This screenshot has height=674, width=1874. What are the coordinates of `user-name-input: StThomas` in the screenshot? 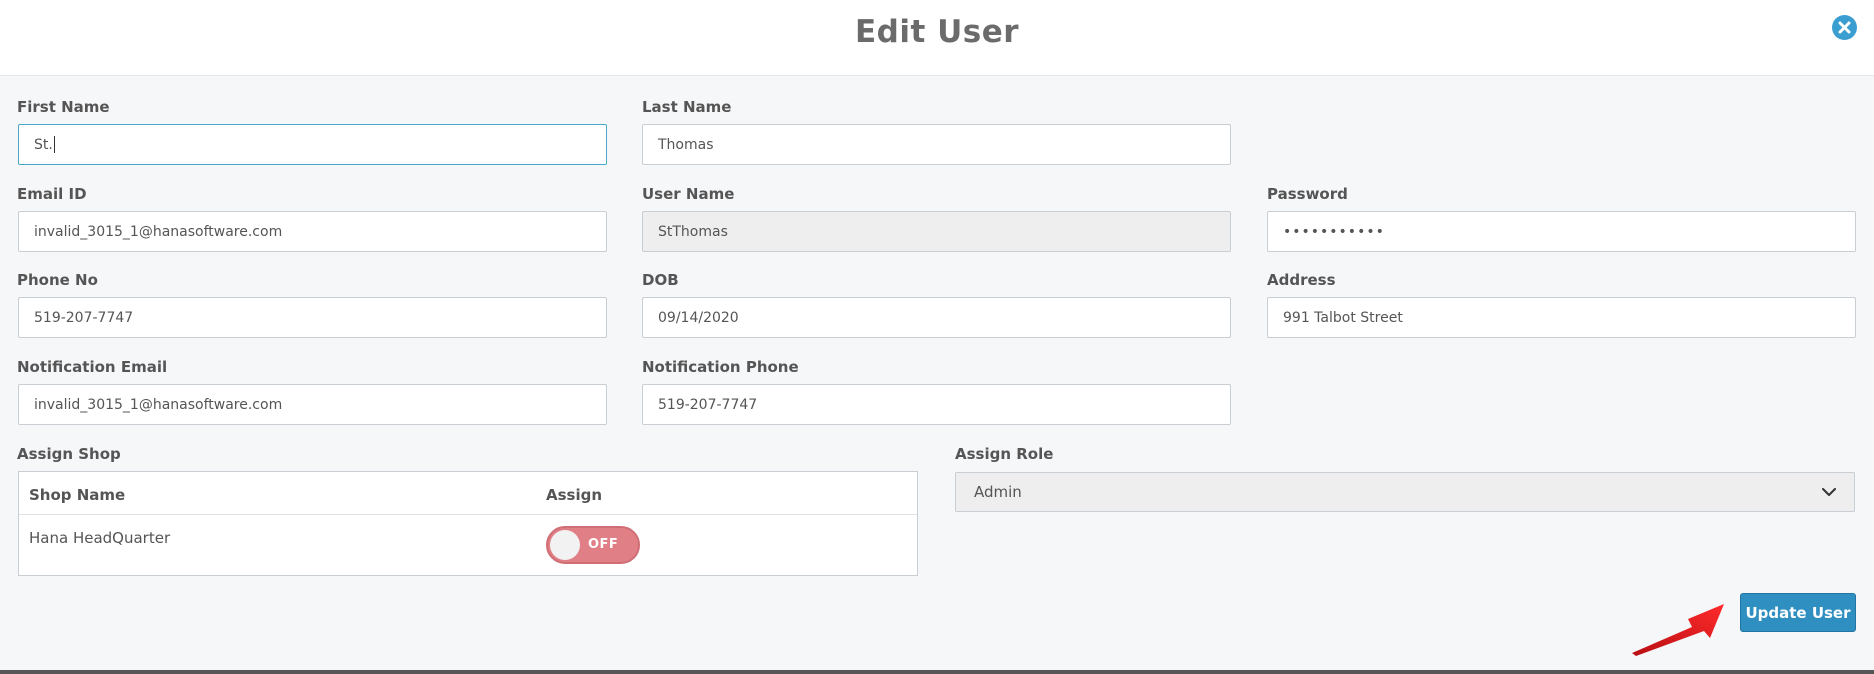 It's located at (936, 231).